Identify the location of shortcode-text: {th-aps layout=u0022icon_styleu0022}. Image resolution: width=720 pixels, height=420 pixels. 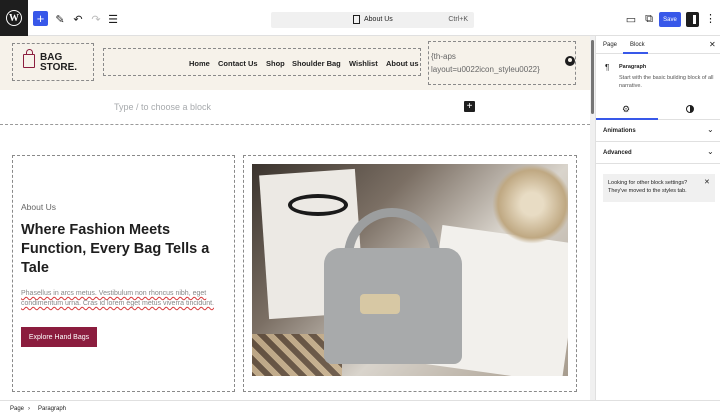
(485, 63).